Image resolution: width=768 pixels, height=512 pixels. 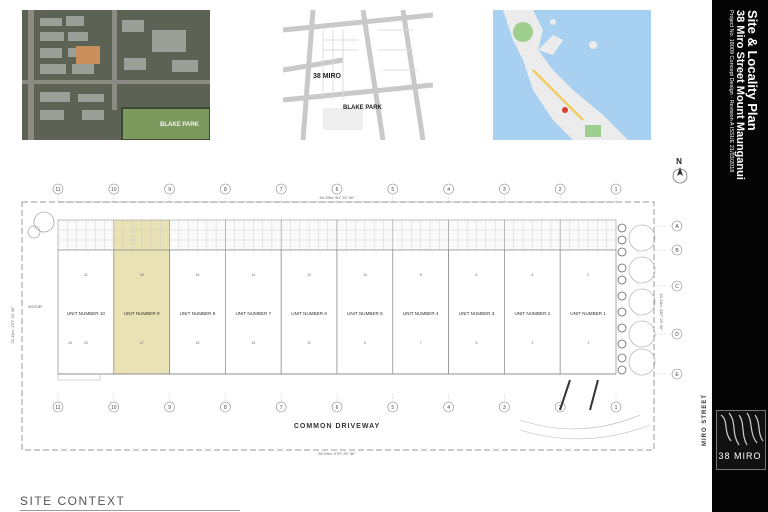 What do you see at coordinates (742, 429) in the screenshot?
I see `logo-pattern` at bounding box center [742, 429].